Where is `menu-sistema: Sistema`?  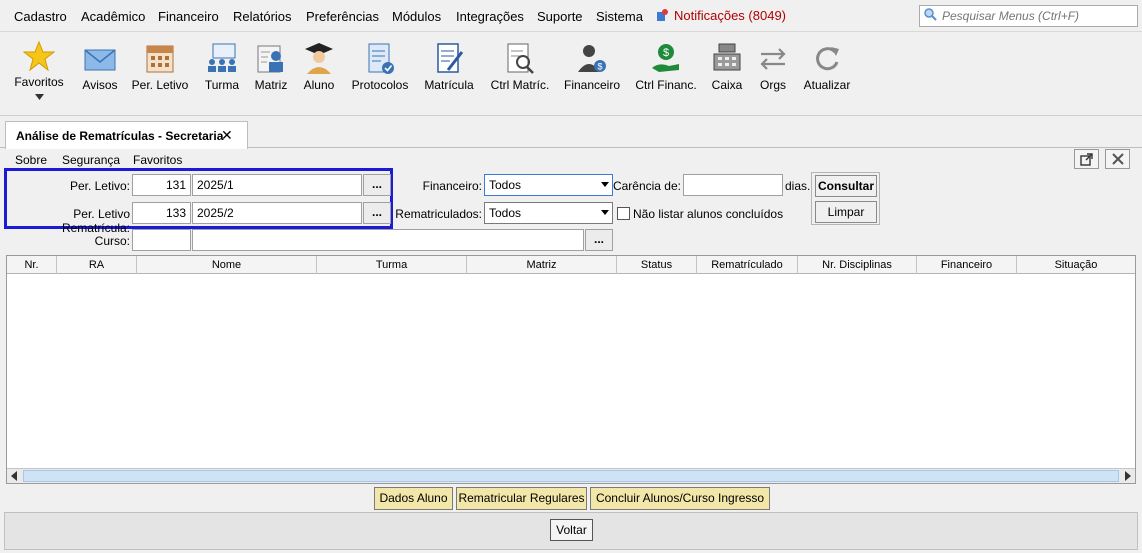
menu-sistema: Sistema is located at coordinates (619, 16).